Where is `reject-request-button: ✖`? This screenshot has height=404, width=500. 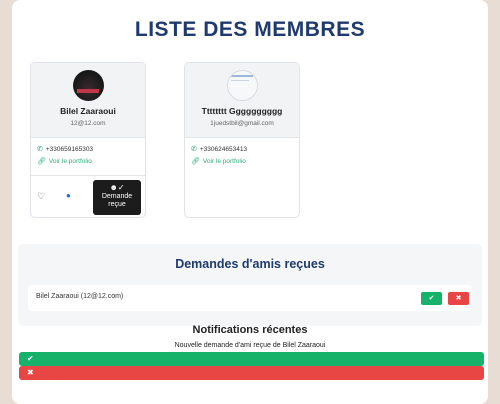 reject-request-button: ✖ is located at coordinates (458, 298).